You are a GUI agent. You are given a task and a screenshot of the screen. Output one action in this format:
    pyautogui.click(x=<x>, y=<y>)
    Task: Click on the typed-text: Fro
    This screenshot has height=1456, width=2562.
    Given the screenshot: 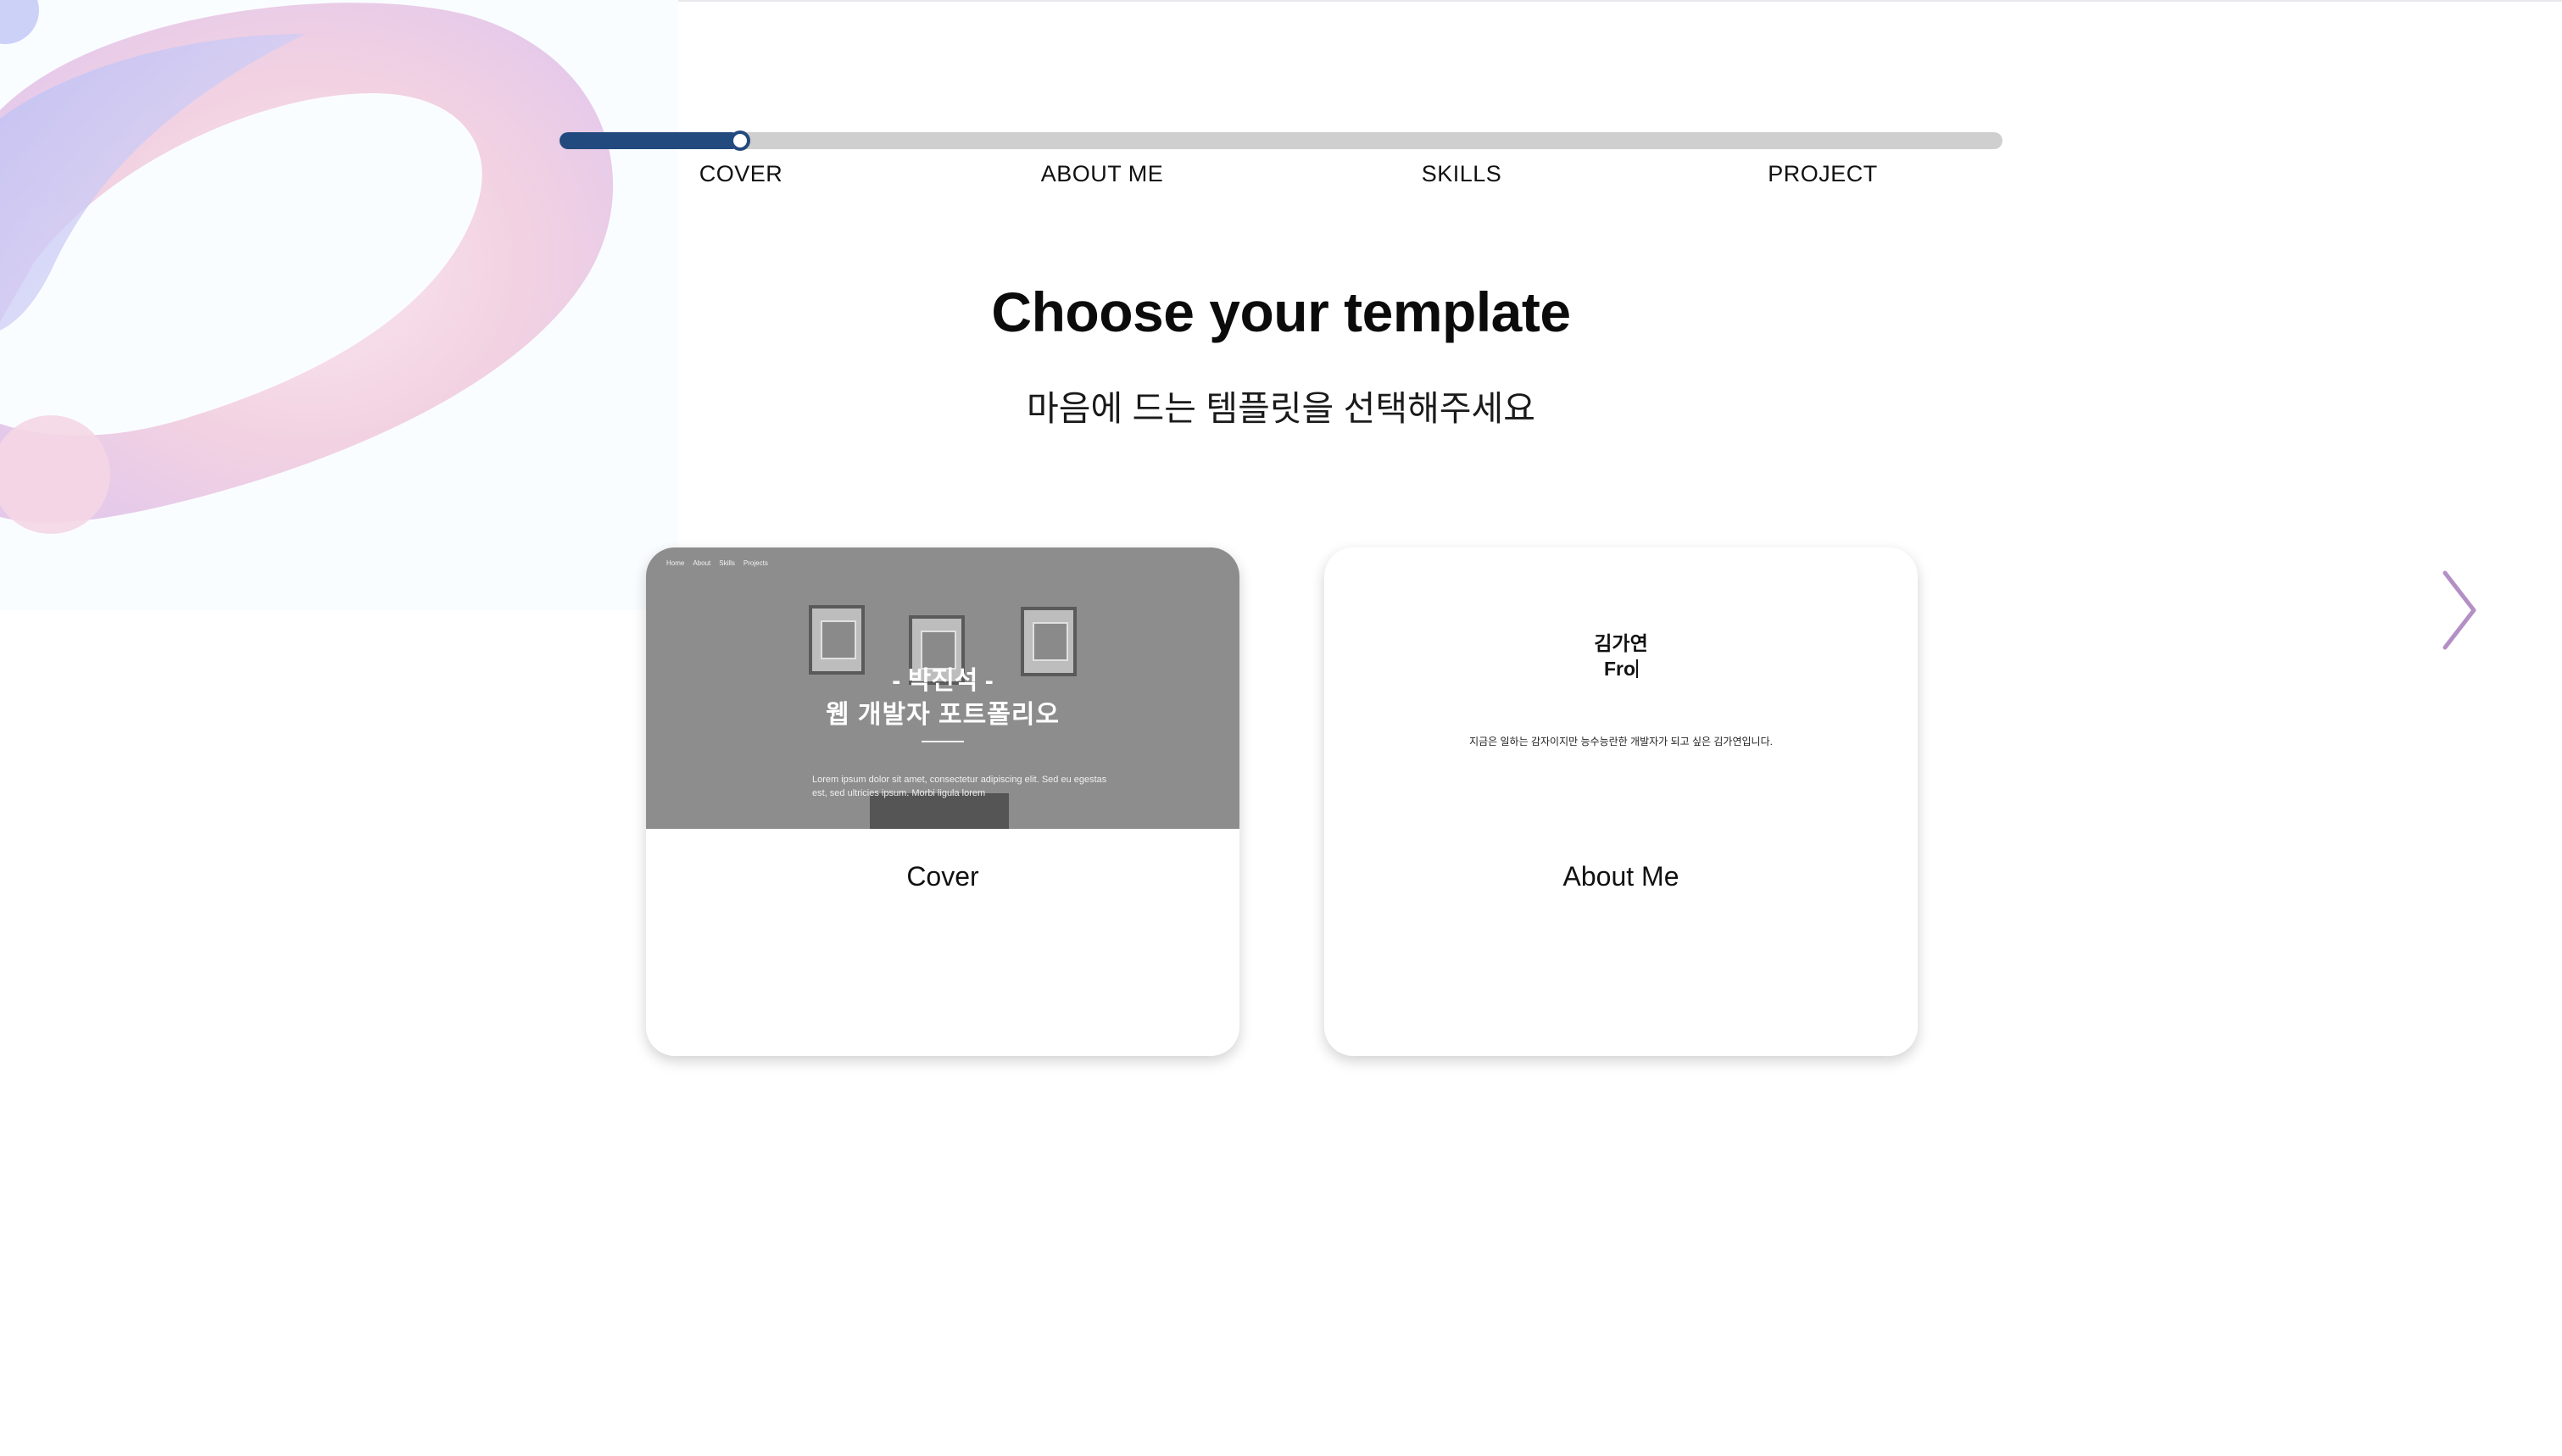 What is the action you would take?
    pyautogui.click(x=1619, y=669)
    